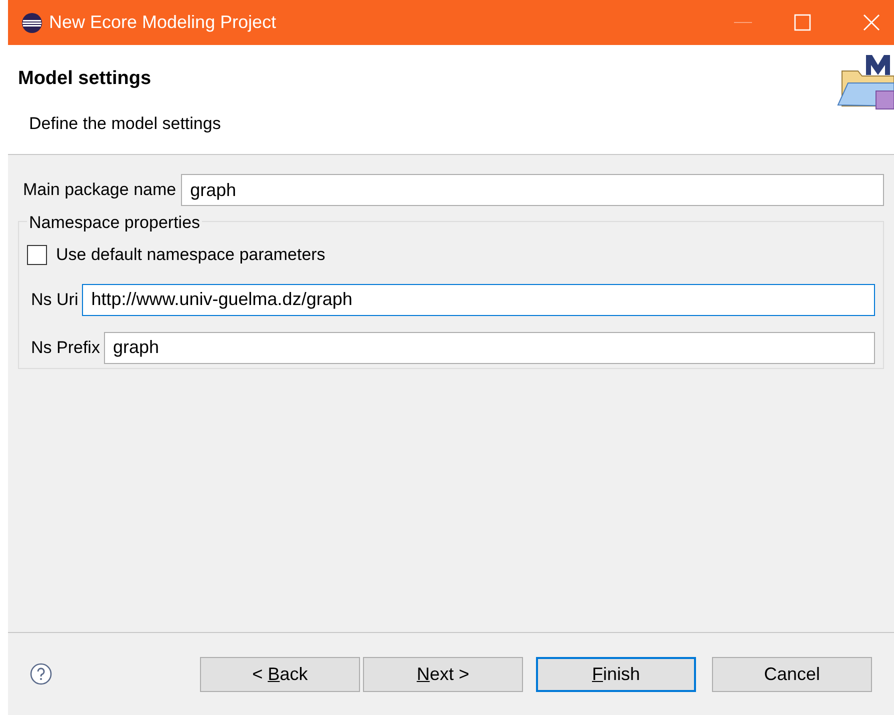  What do you see at coordinates (478, 300) in the screenshot?
I see `text-field: http://www.univ-guelma.dz/graph` at bounding box center [478, 300].